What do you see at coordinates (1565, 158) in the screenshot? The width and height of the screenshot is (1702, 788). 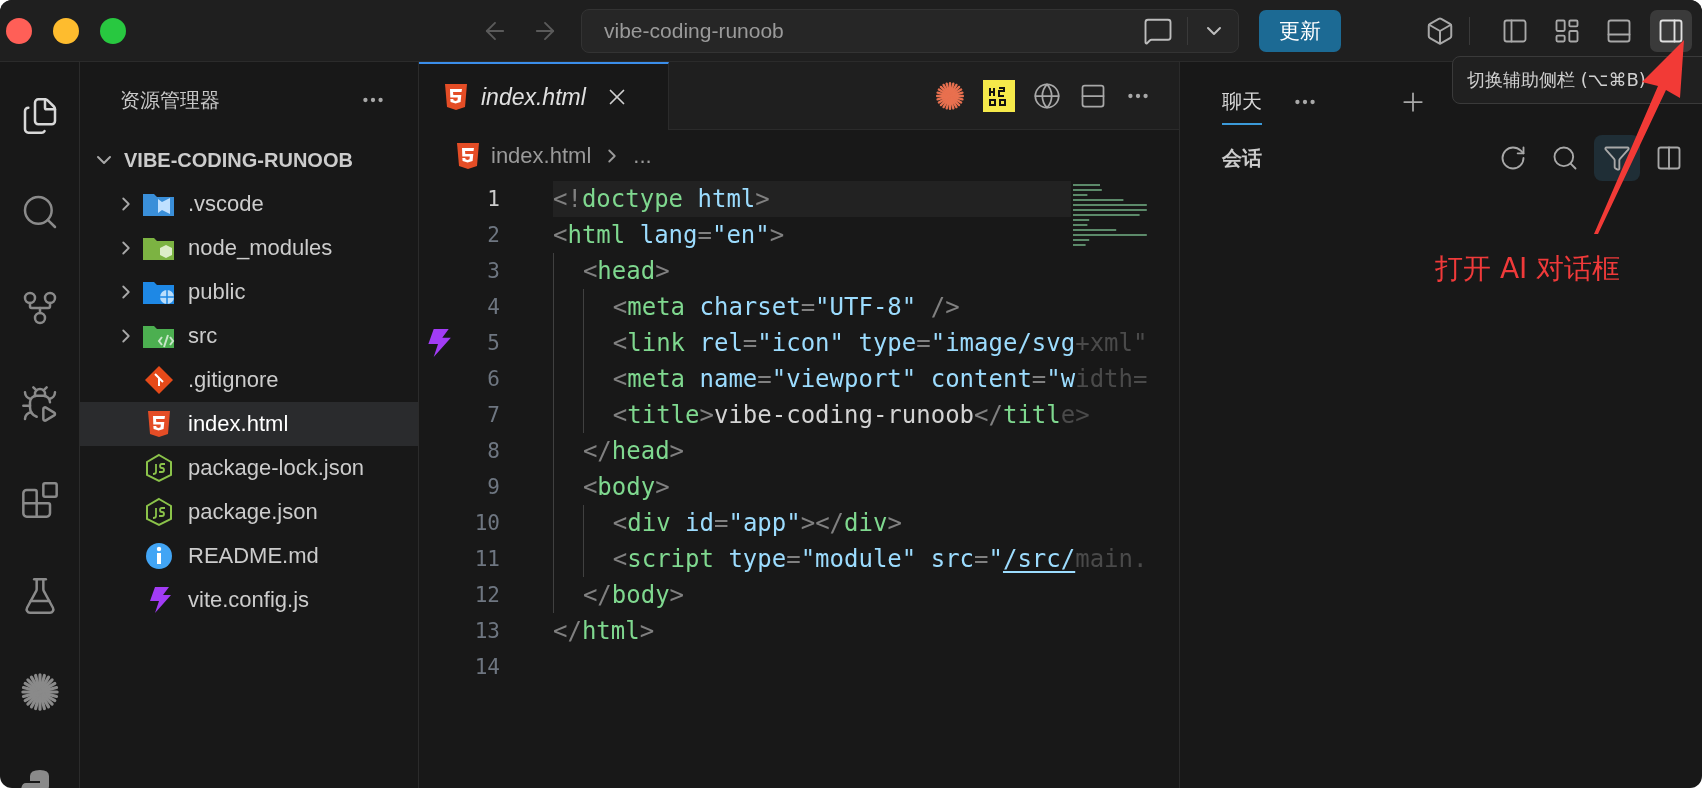 I see `search-icon` at bounding box center [1565, 158].